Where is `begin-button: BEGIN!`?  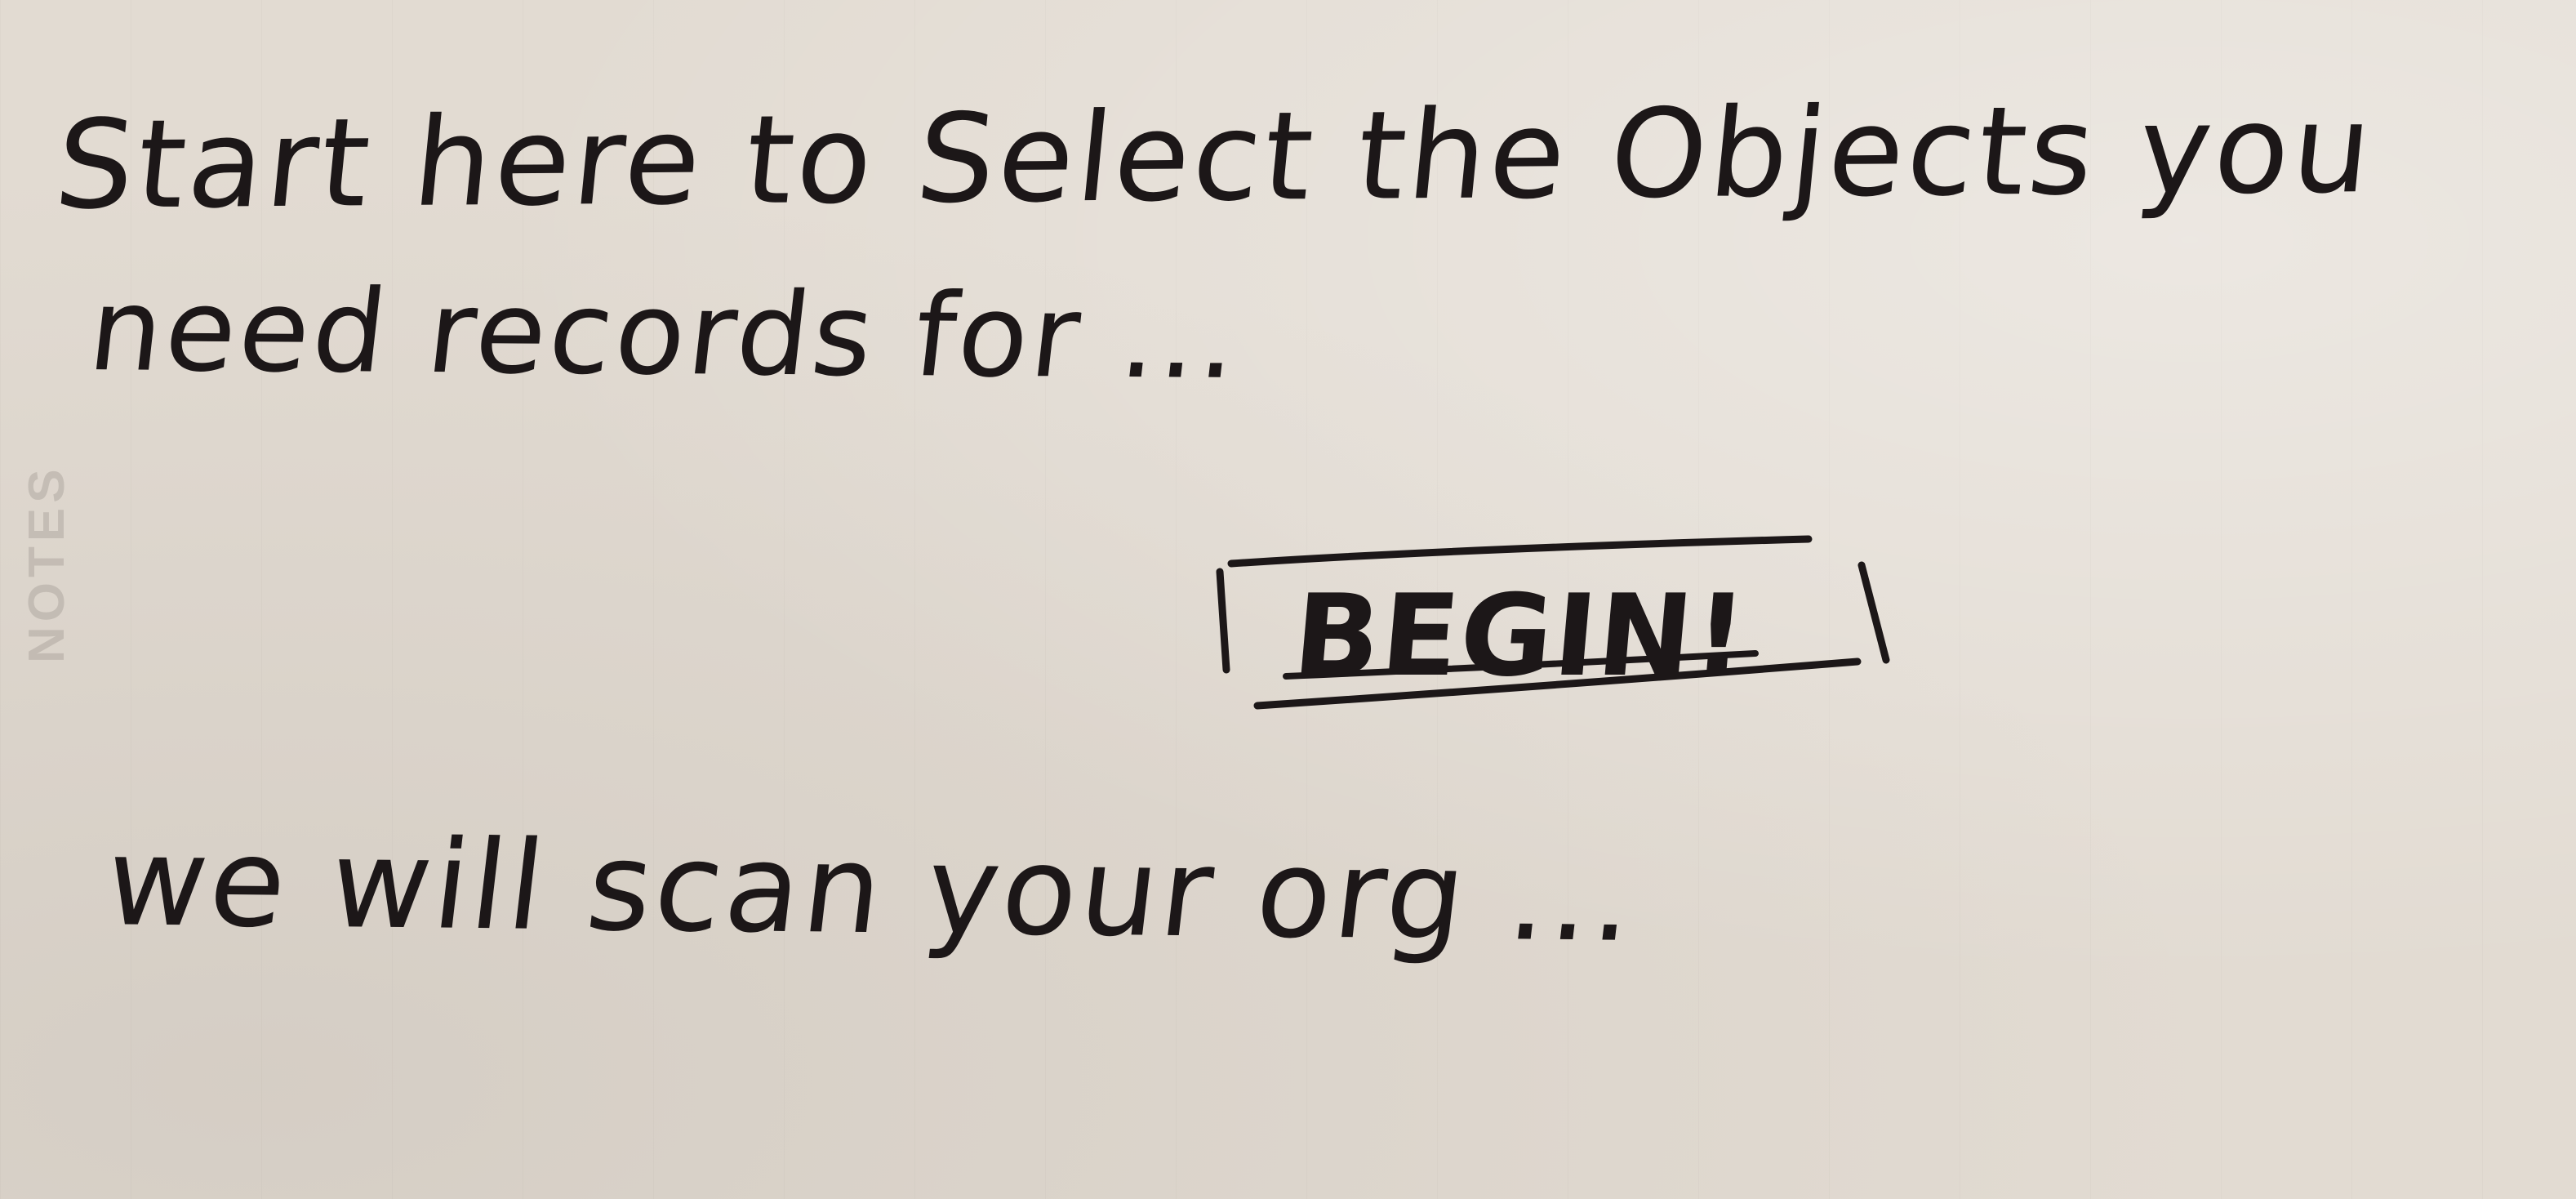
begin-button: BEGIN! is located at coordinates (1551, 625).